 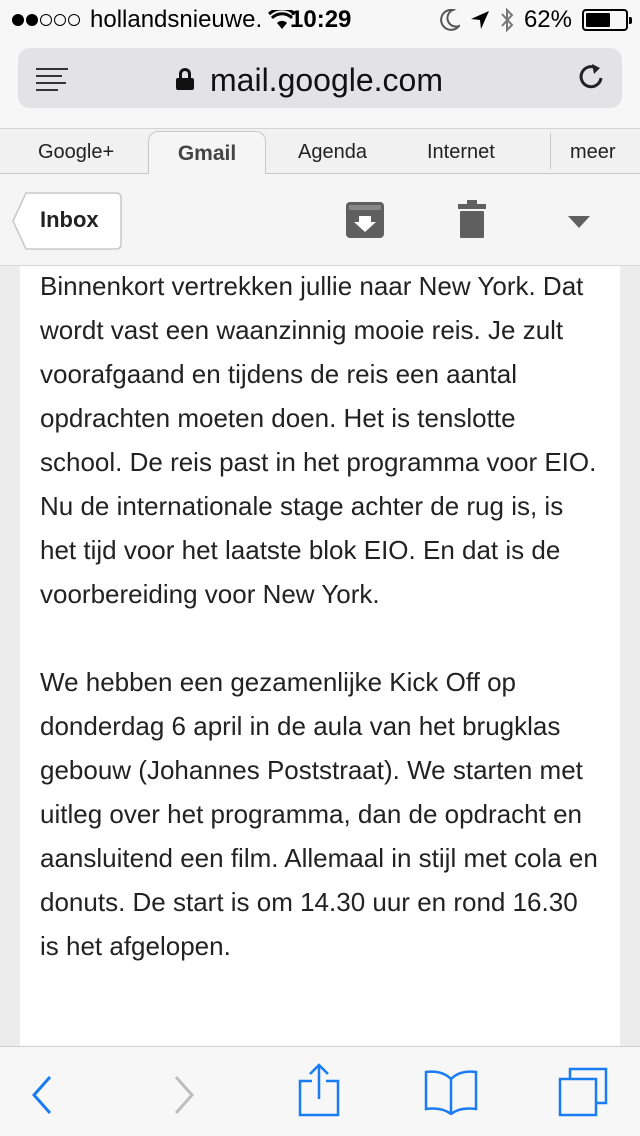 I want to click on tabs-icon, so click(x=583, y=1092).